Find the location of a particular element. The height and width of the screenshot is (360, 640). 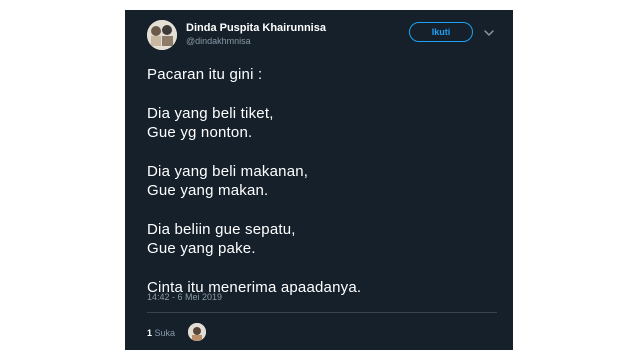

divider is located at coordinates (322, 312).